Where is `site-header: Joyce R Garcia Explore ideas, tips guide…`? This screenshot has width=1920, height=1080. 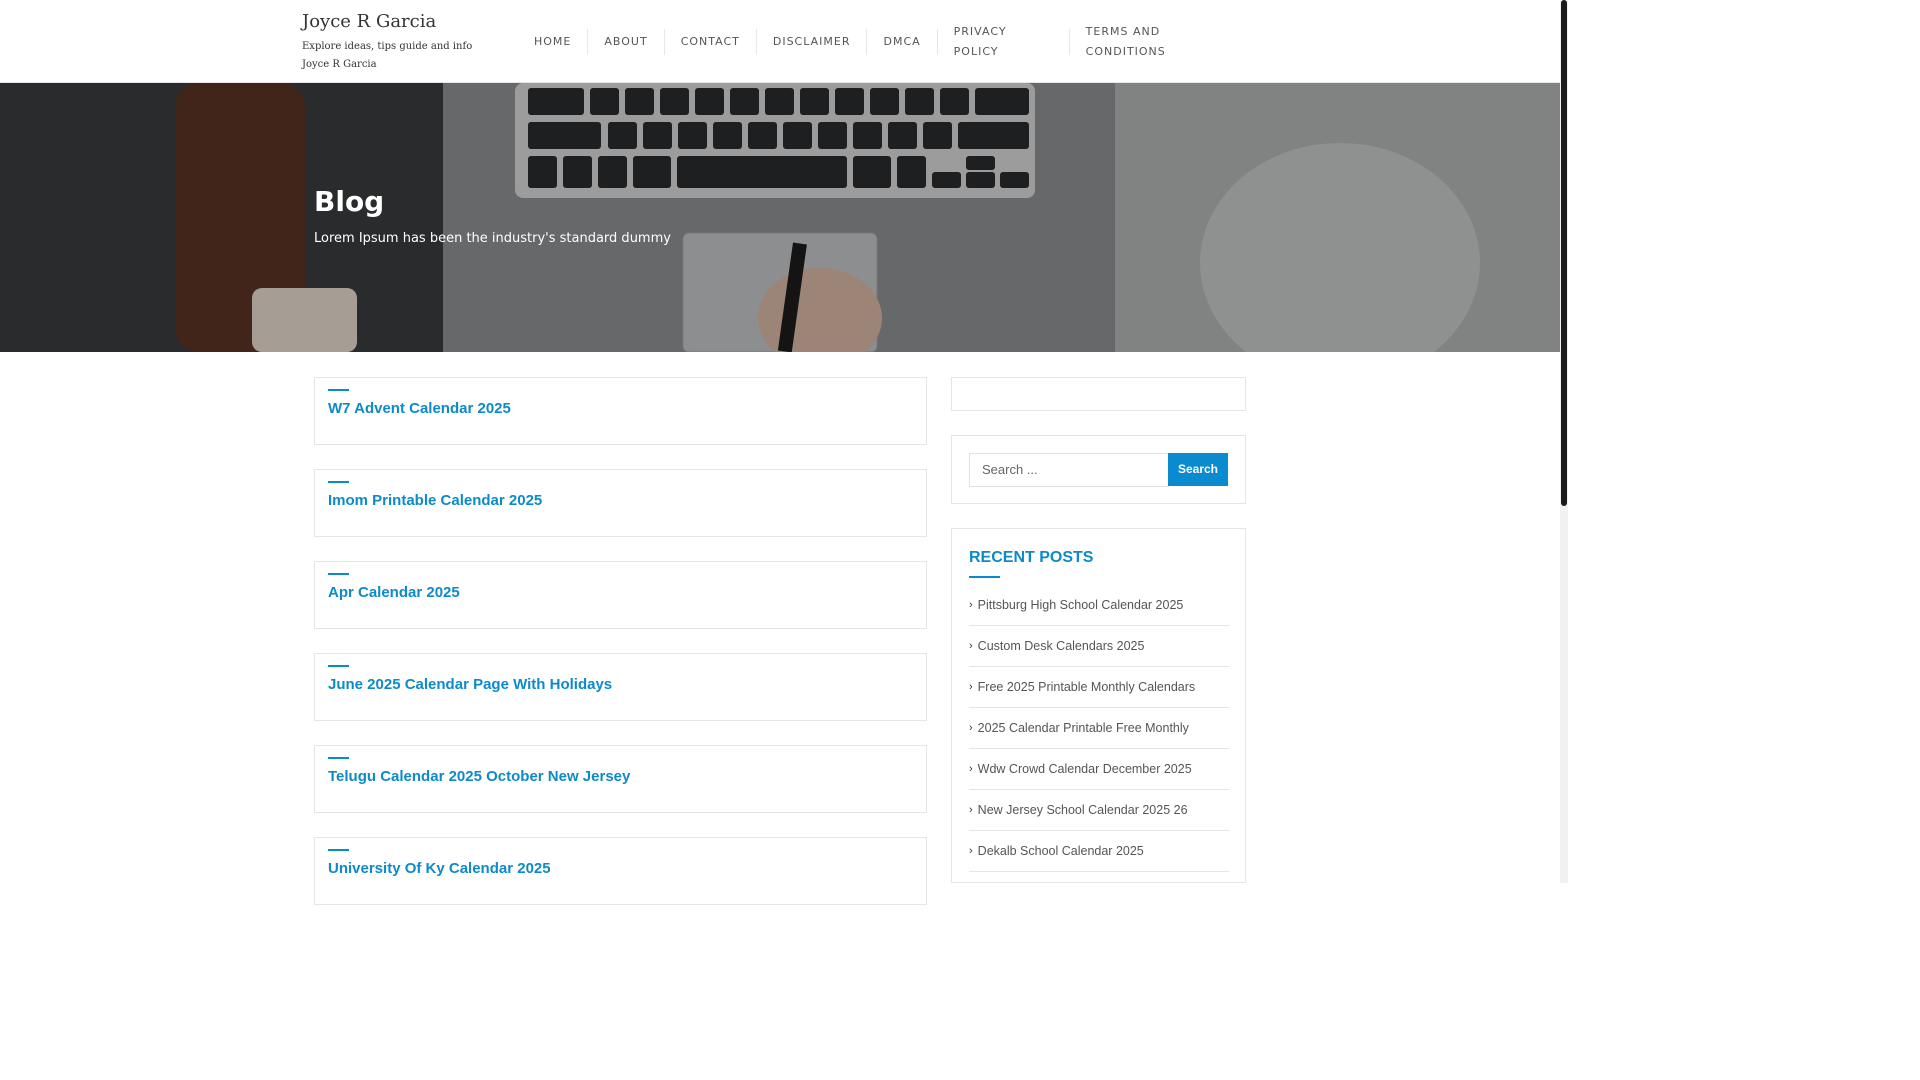
site-header: Joyce R Garcia Explore ideas, tips guide… is located at coordinates (780, 41).